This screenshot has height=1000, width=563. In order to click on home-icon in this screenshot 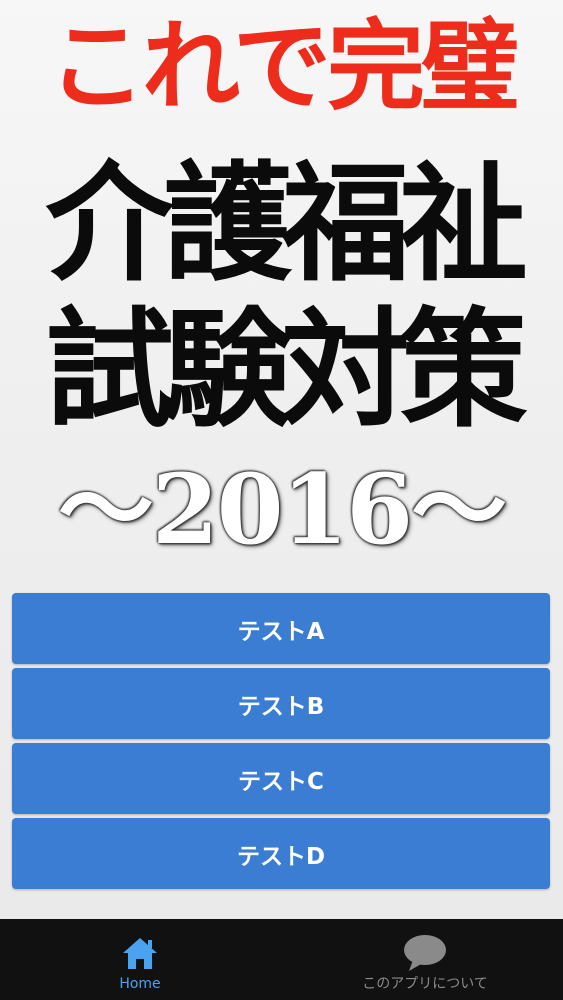, I will do `click(140, 953)`.